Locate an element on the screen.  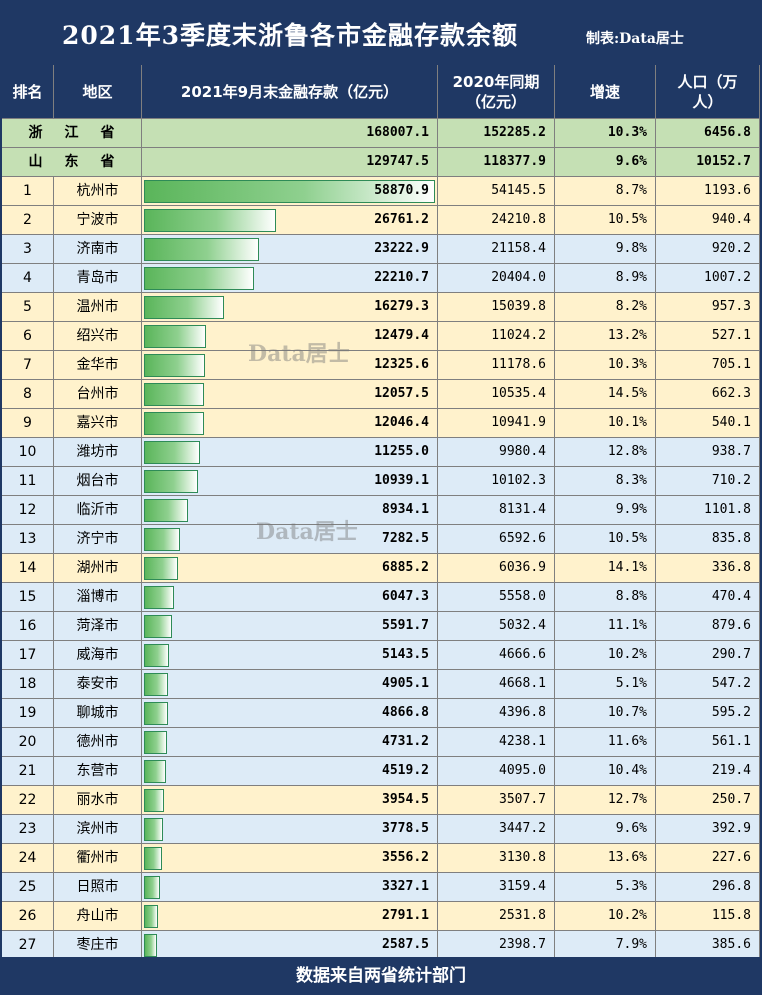
population-cell: 296.8 is located at coordinates (708, 887).